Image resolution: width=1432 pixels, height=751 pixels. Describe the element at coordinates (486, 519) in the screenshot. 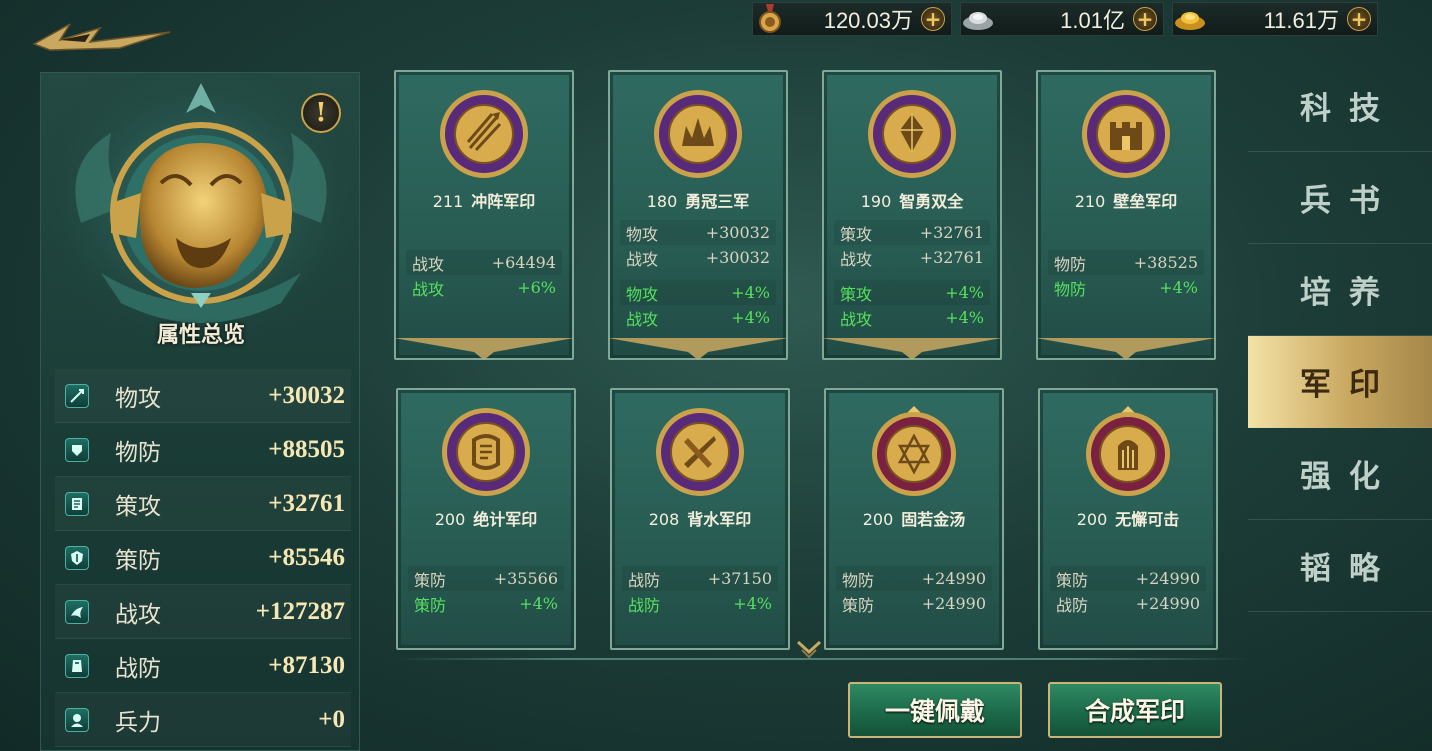

I see `seal-card: 200 绝计军印 策防 +35566 策防 +4%` at that location.